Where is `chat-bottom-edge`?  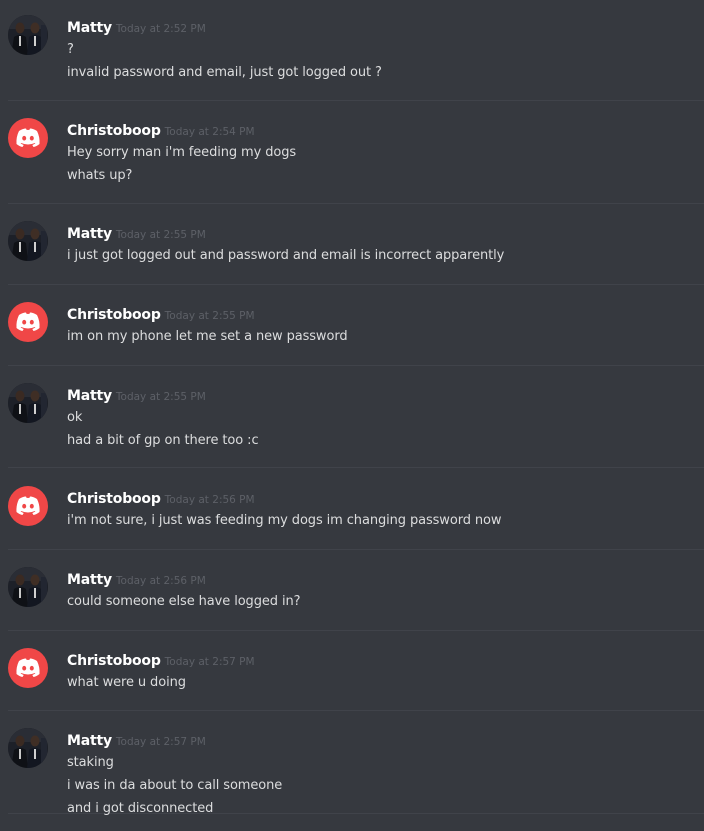
chat-bottom-edge is located at coordinates (352, 823).